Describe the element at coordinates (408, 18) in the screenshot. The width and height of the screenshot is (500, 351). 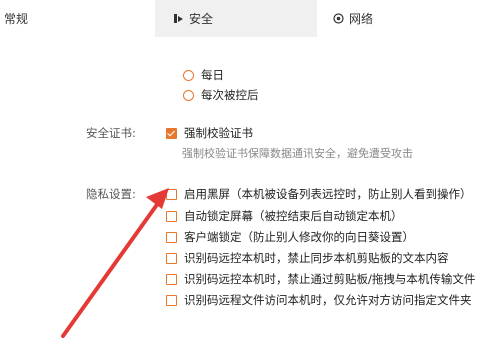
I see `tab-network: 网络` at that location.